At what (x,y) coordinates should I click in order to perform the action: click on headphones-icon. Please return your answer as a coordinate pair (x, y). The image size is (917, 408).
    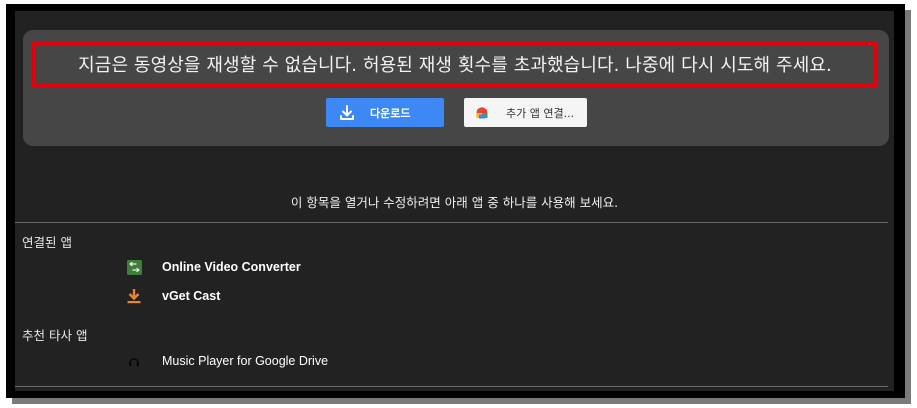
    Looking at the image, I should click on (134, 361).